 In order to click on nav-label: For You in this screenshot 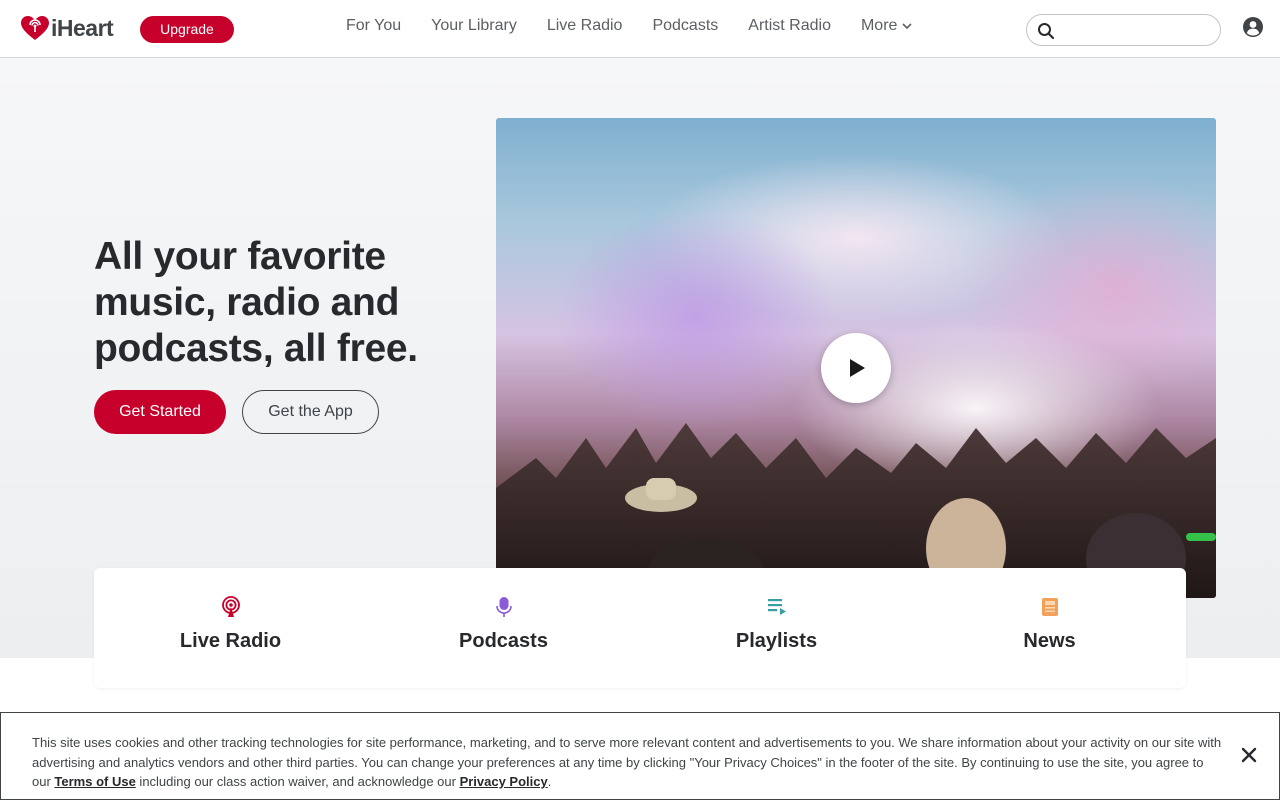, I will do `click(374, 25)`.